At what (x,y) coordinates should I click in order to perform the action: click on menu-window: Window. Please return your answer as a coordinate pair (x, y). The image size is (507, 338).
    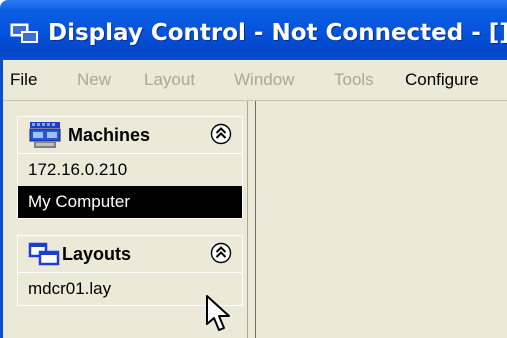
    Looking at the image, I should click on (264, 80).